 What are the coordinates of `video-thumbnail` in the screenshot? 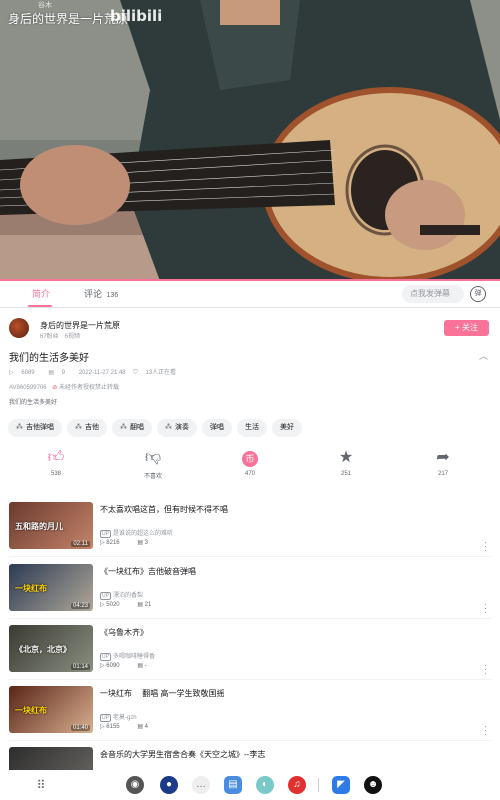 It's located at (51, 758).